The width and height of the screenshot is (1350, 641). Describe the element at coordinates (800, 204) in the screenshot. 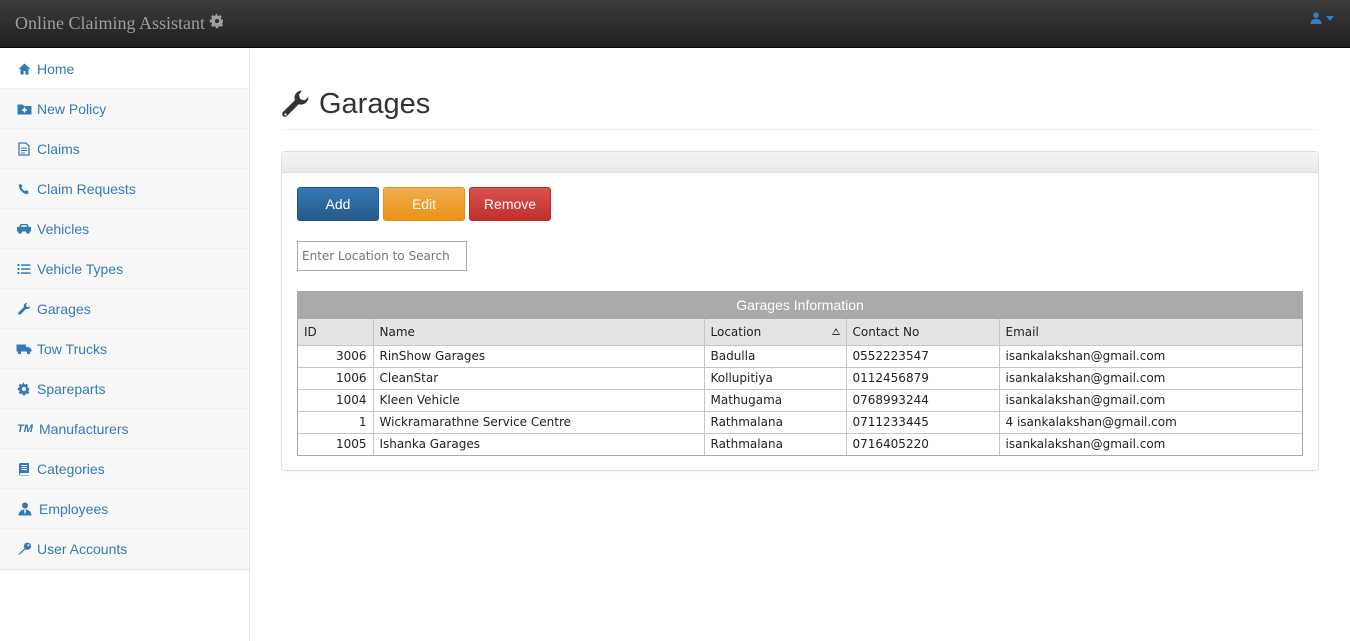

I see `toolbar: Add Edit Remove` at that location.